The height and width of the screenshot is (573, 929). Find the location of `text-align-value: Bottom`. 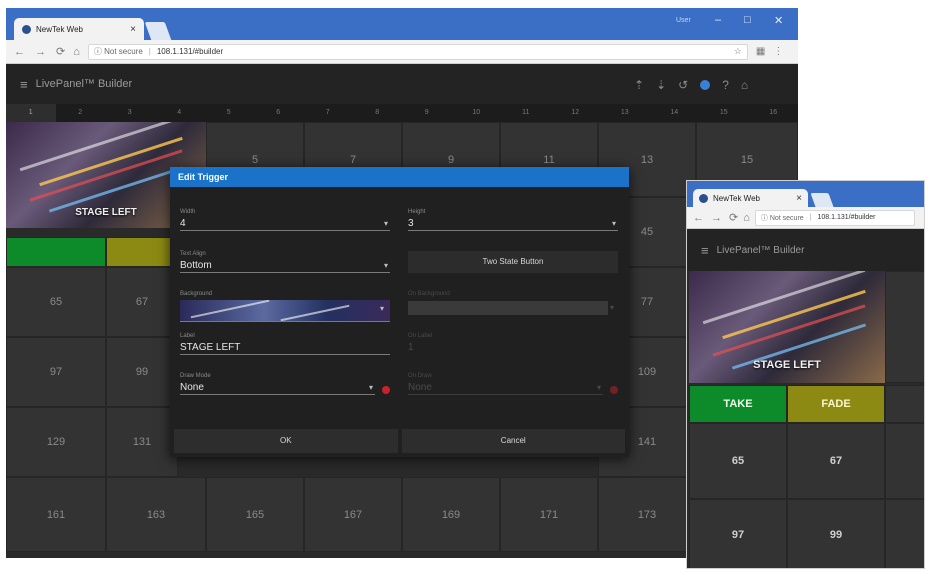

text-align-value: Bottom is located at coordinates (196, 265).